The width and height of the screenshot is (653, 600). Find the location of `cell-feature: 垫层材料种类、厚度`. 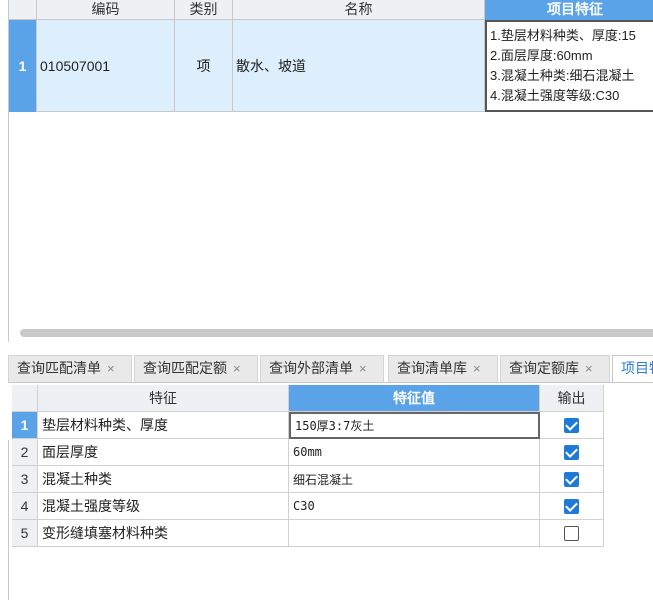

cell-feature: 垫层材料种类、厚度 is located at coordinates (163, 425).